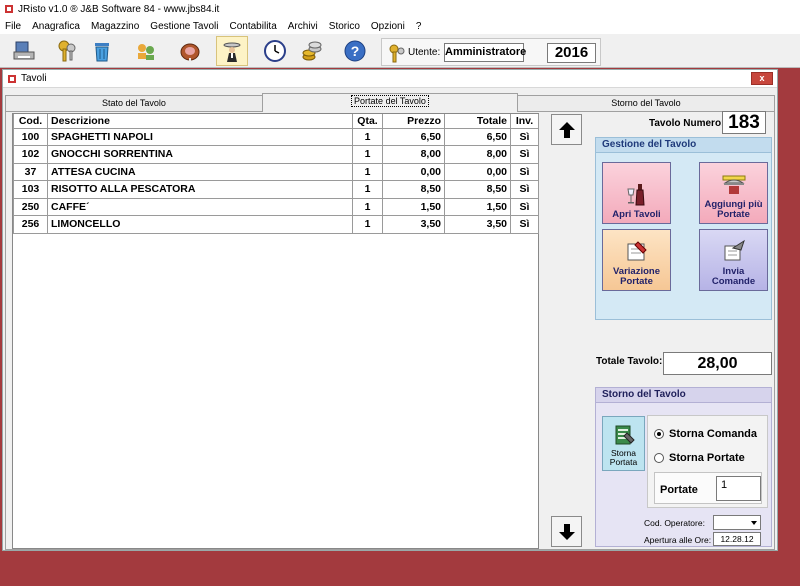  I want to click on trash-icon, so click(102, 52).